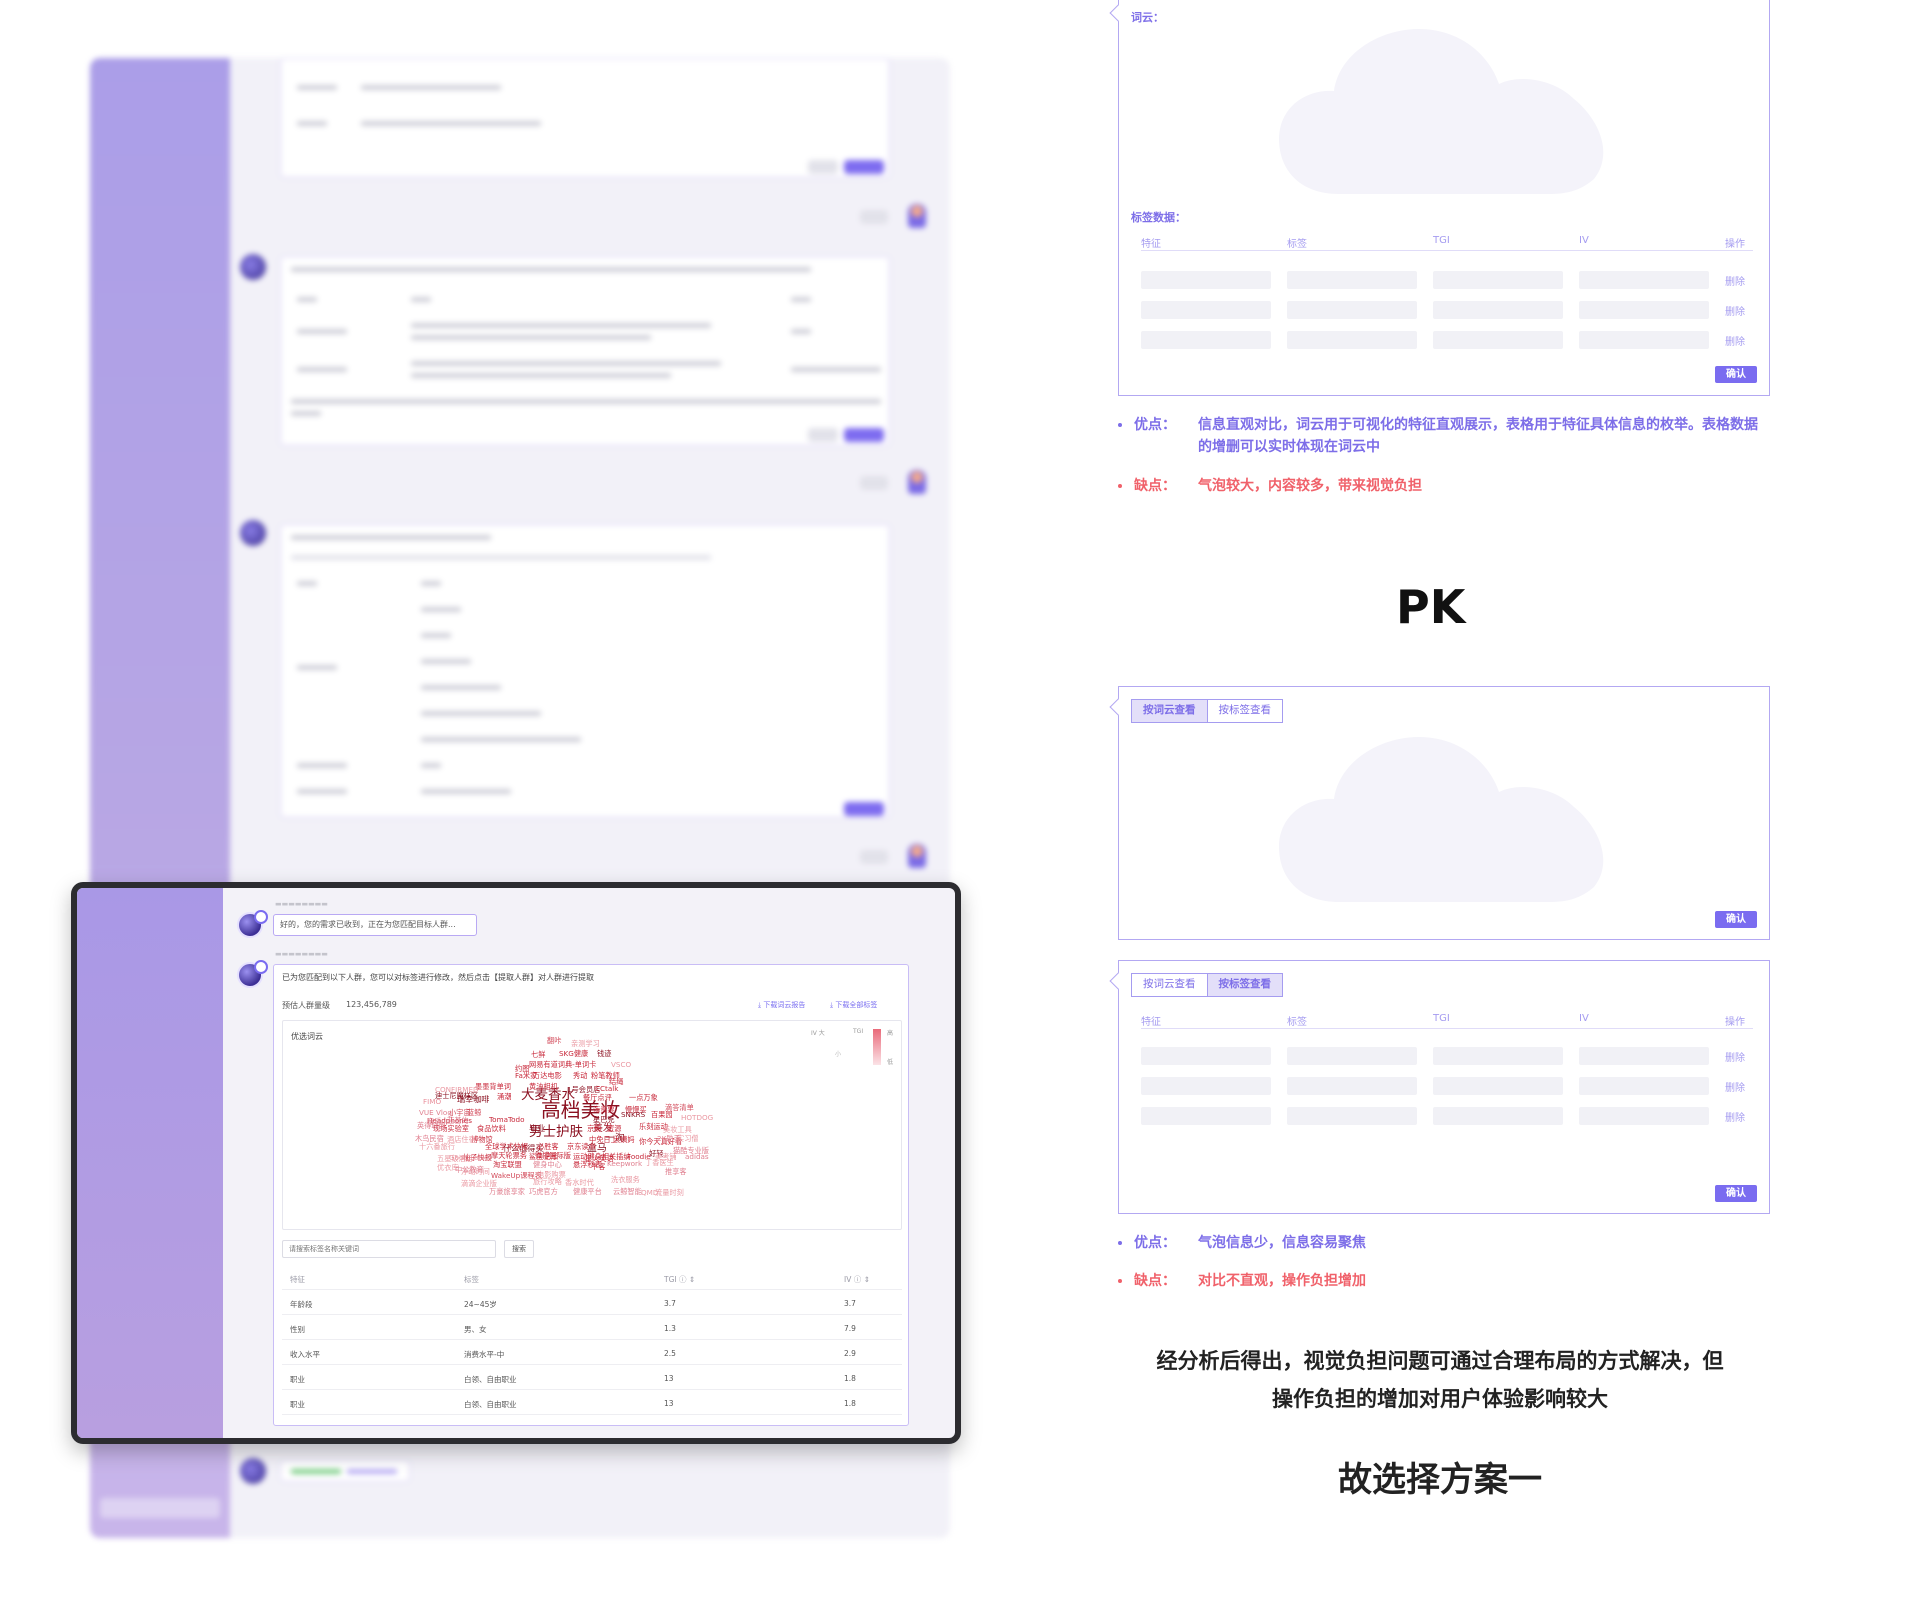 This screenshot has height=1620, width=1920. What do you see at coordinates (1439, 813) in the screenshot?
I see `scheme2-cloud-panel: 按词云查看 按标签查看 确认` at bounding box center [1439, 813].